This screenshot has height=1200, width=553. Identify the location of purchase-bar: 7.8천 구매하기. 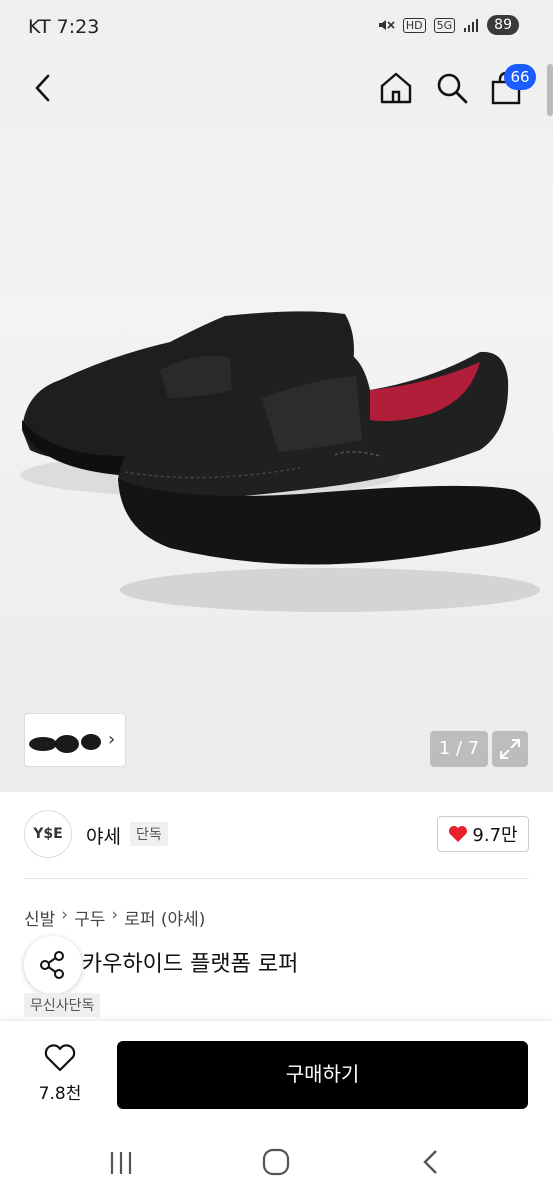
(276, 1075).